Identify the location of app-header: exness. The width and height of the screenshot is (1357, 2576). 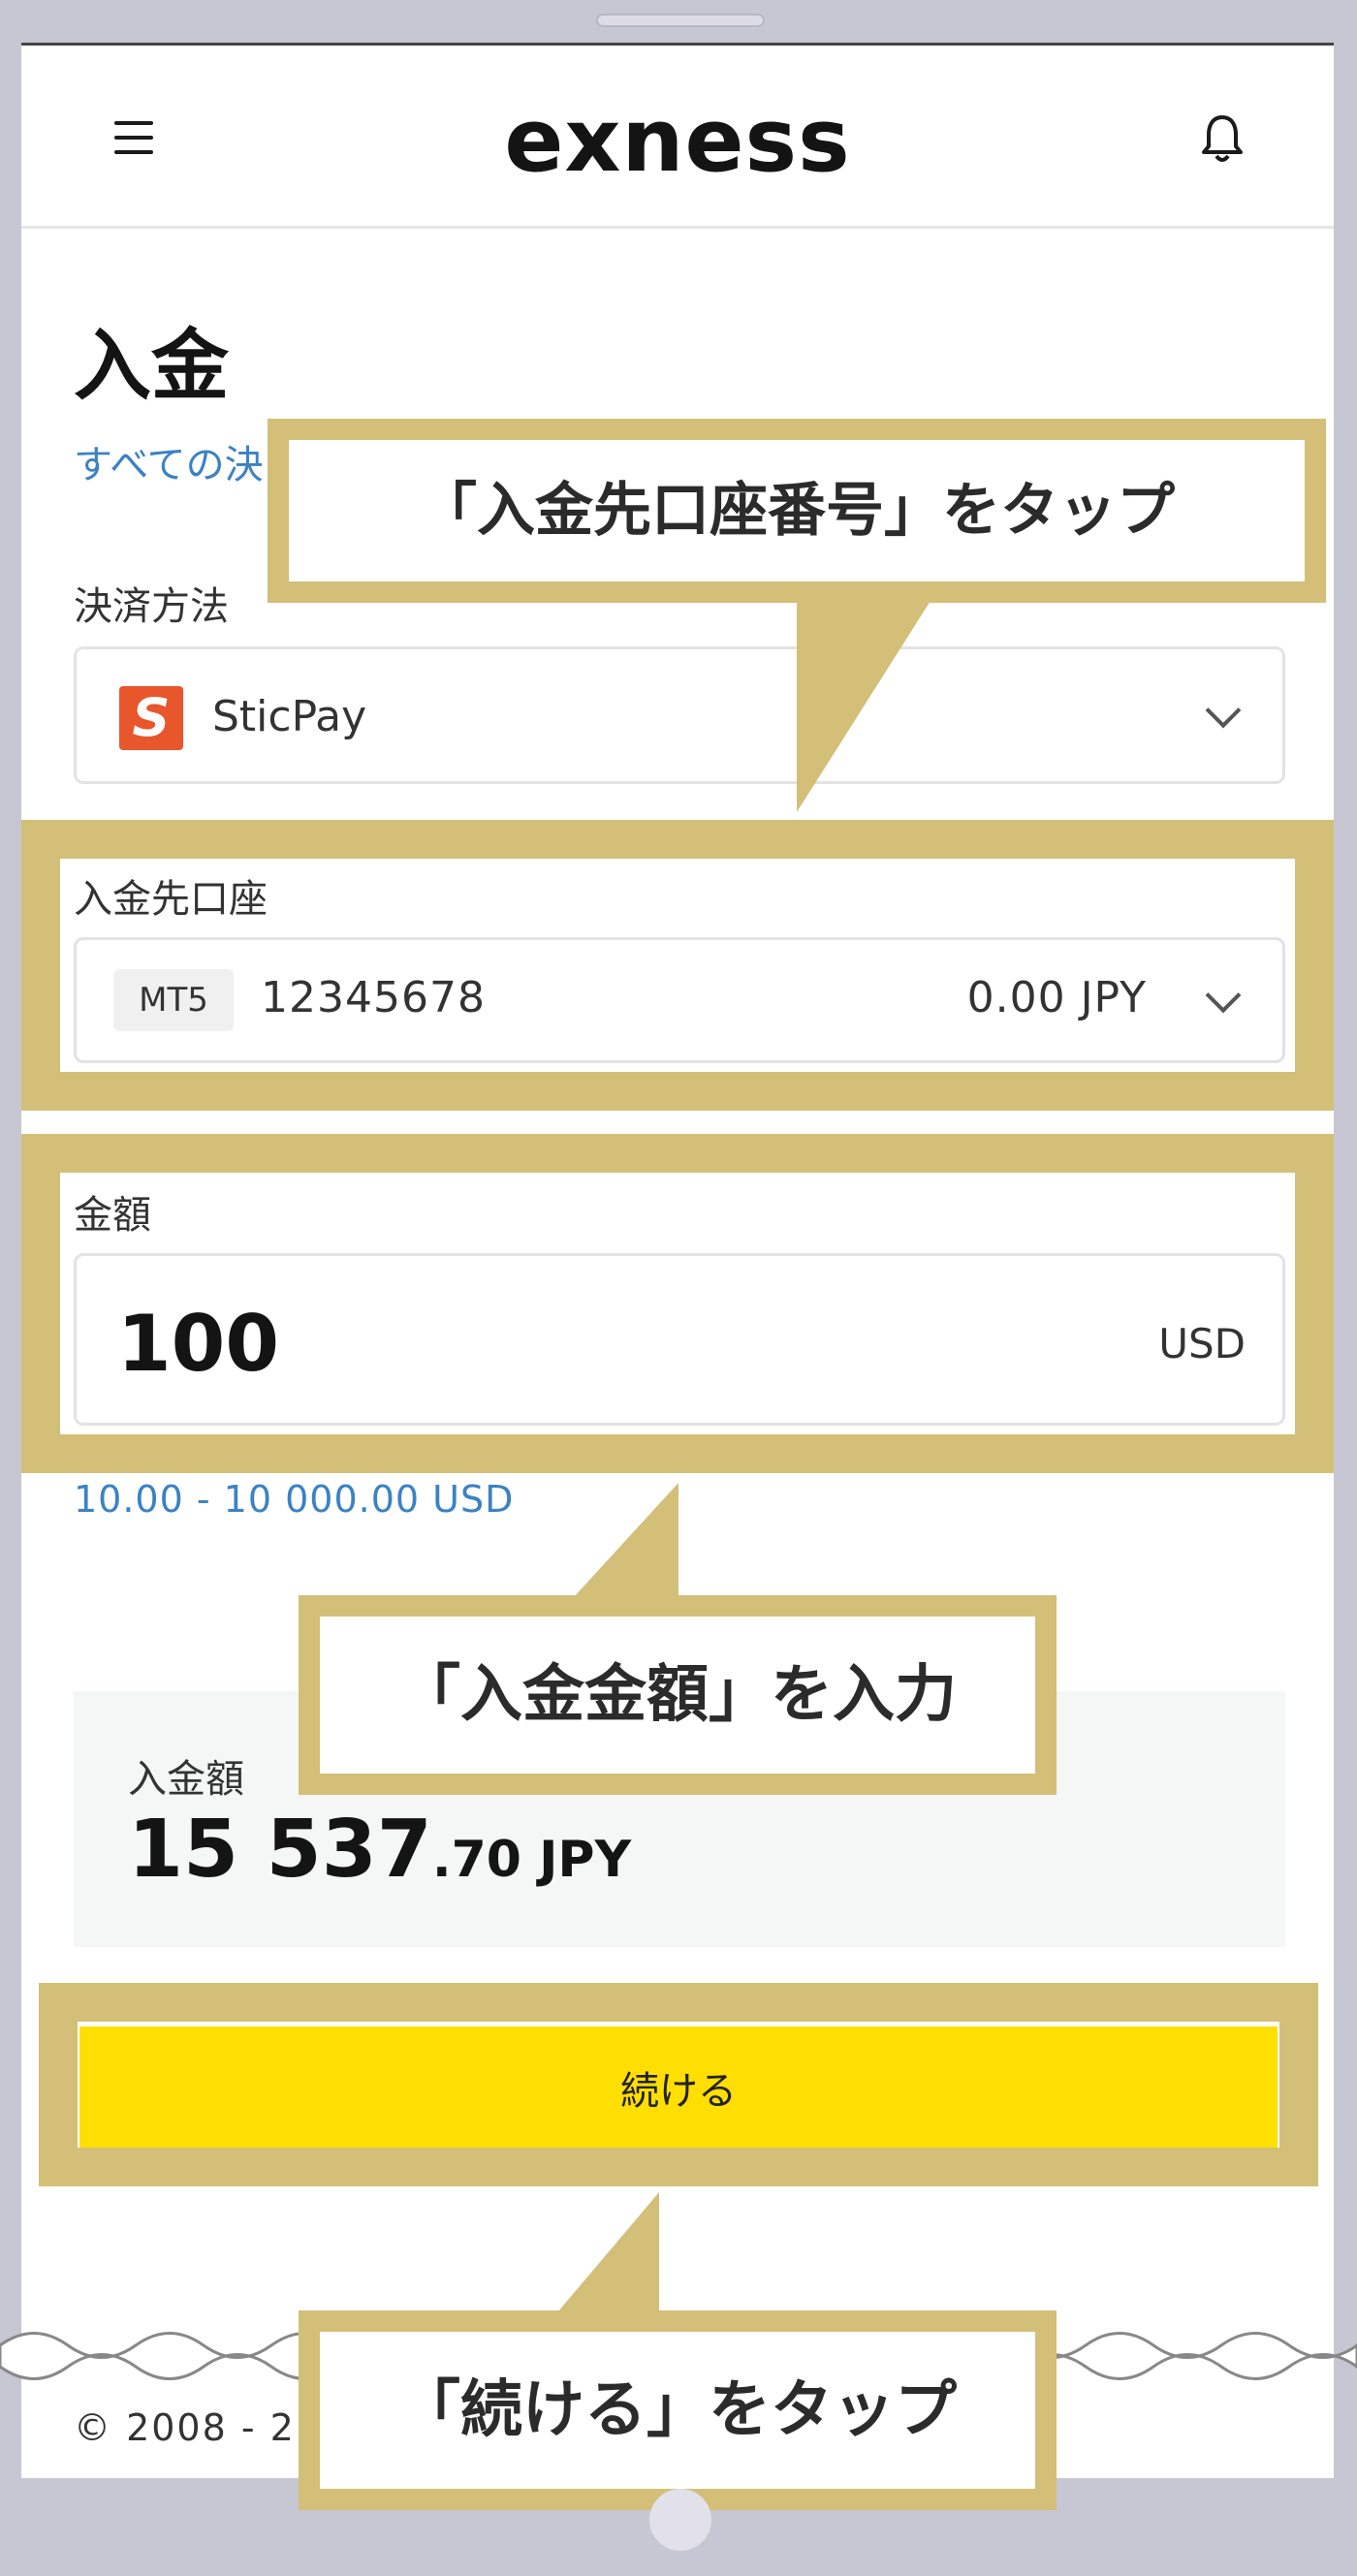
(677, 137).